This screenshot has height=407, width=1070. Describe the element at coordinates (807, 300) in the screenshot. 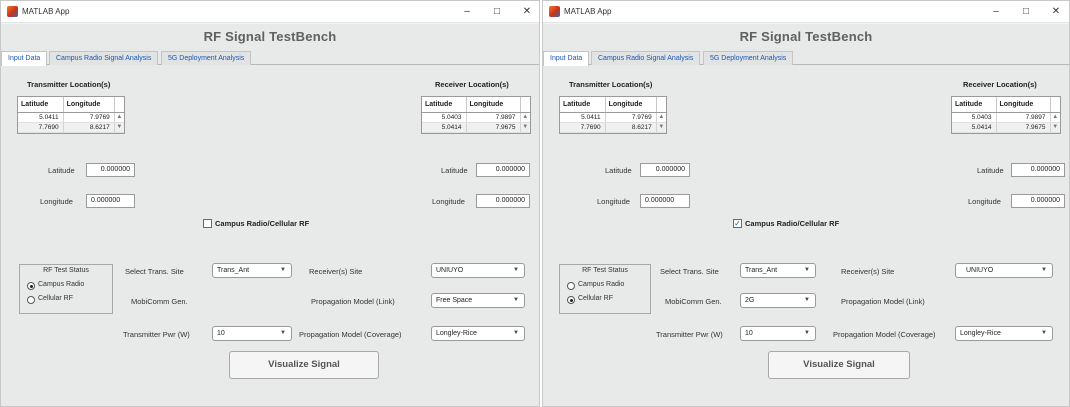

I see `chevron-down-icon: ▼` at that location.